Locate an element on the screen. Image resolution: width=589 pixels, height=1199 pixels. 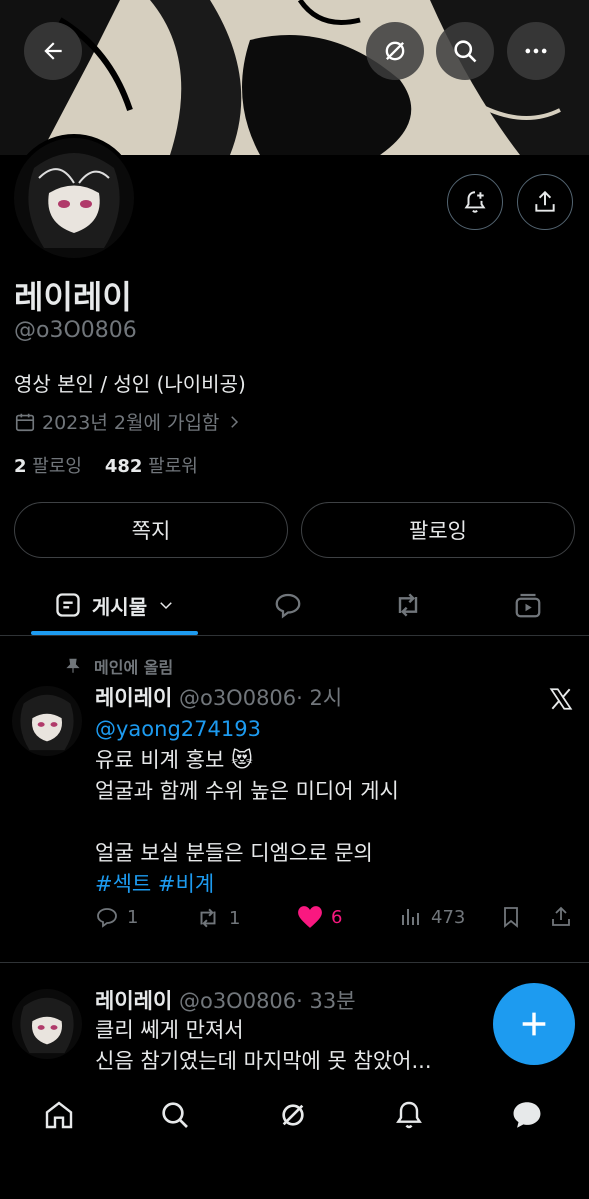
compose-button is located at coordinates (534, 1024).